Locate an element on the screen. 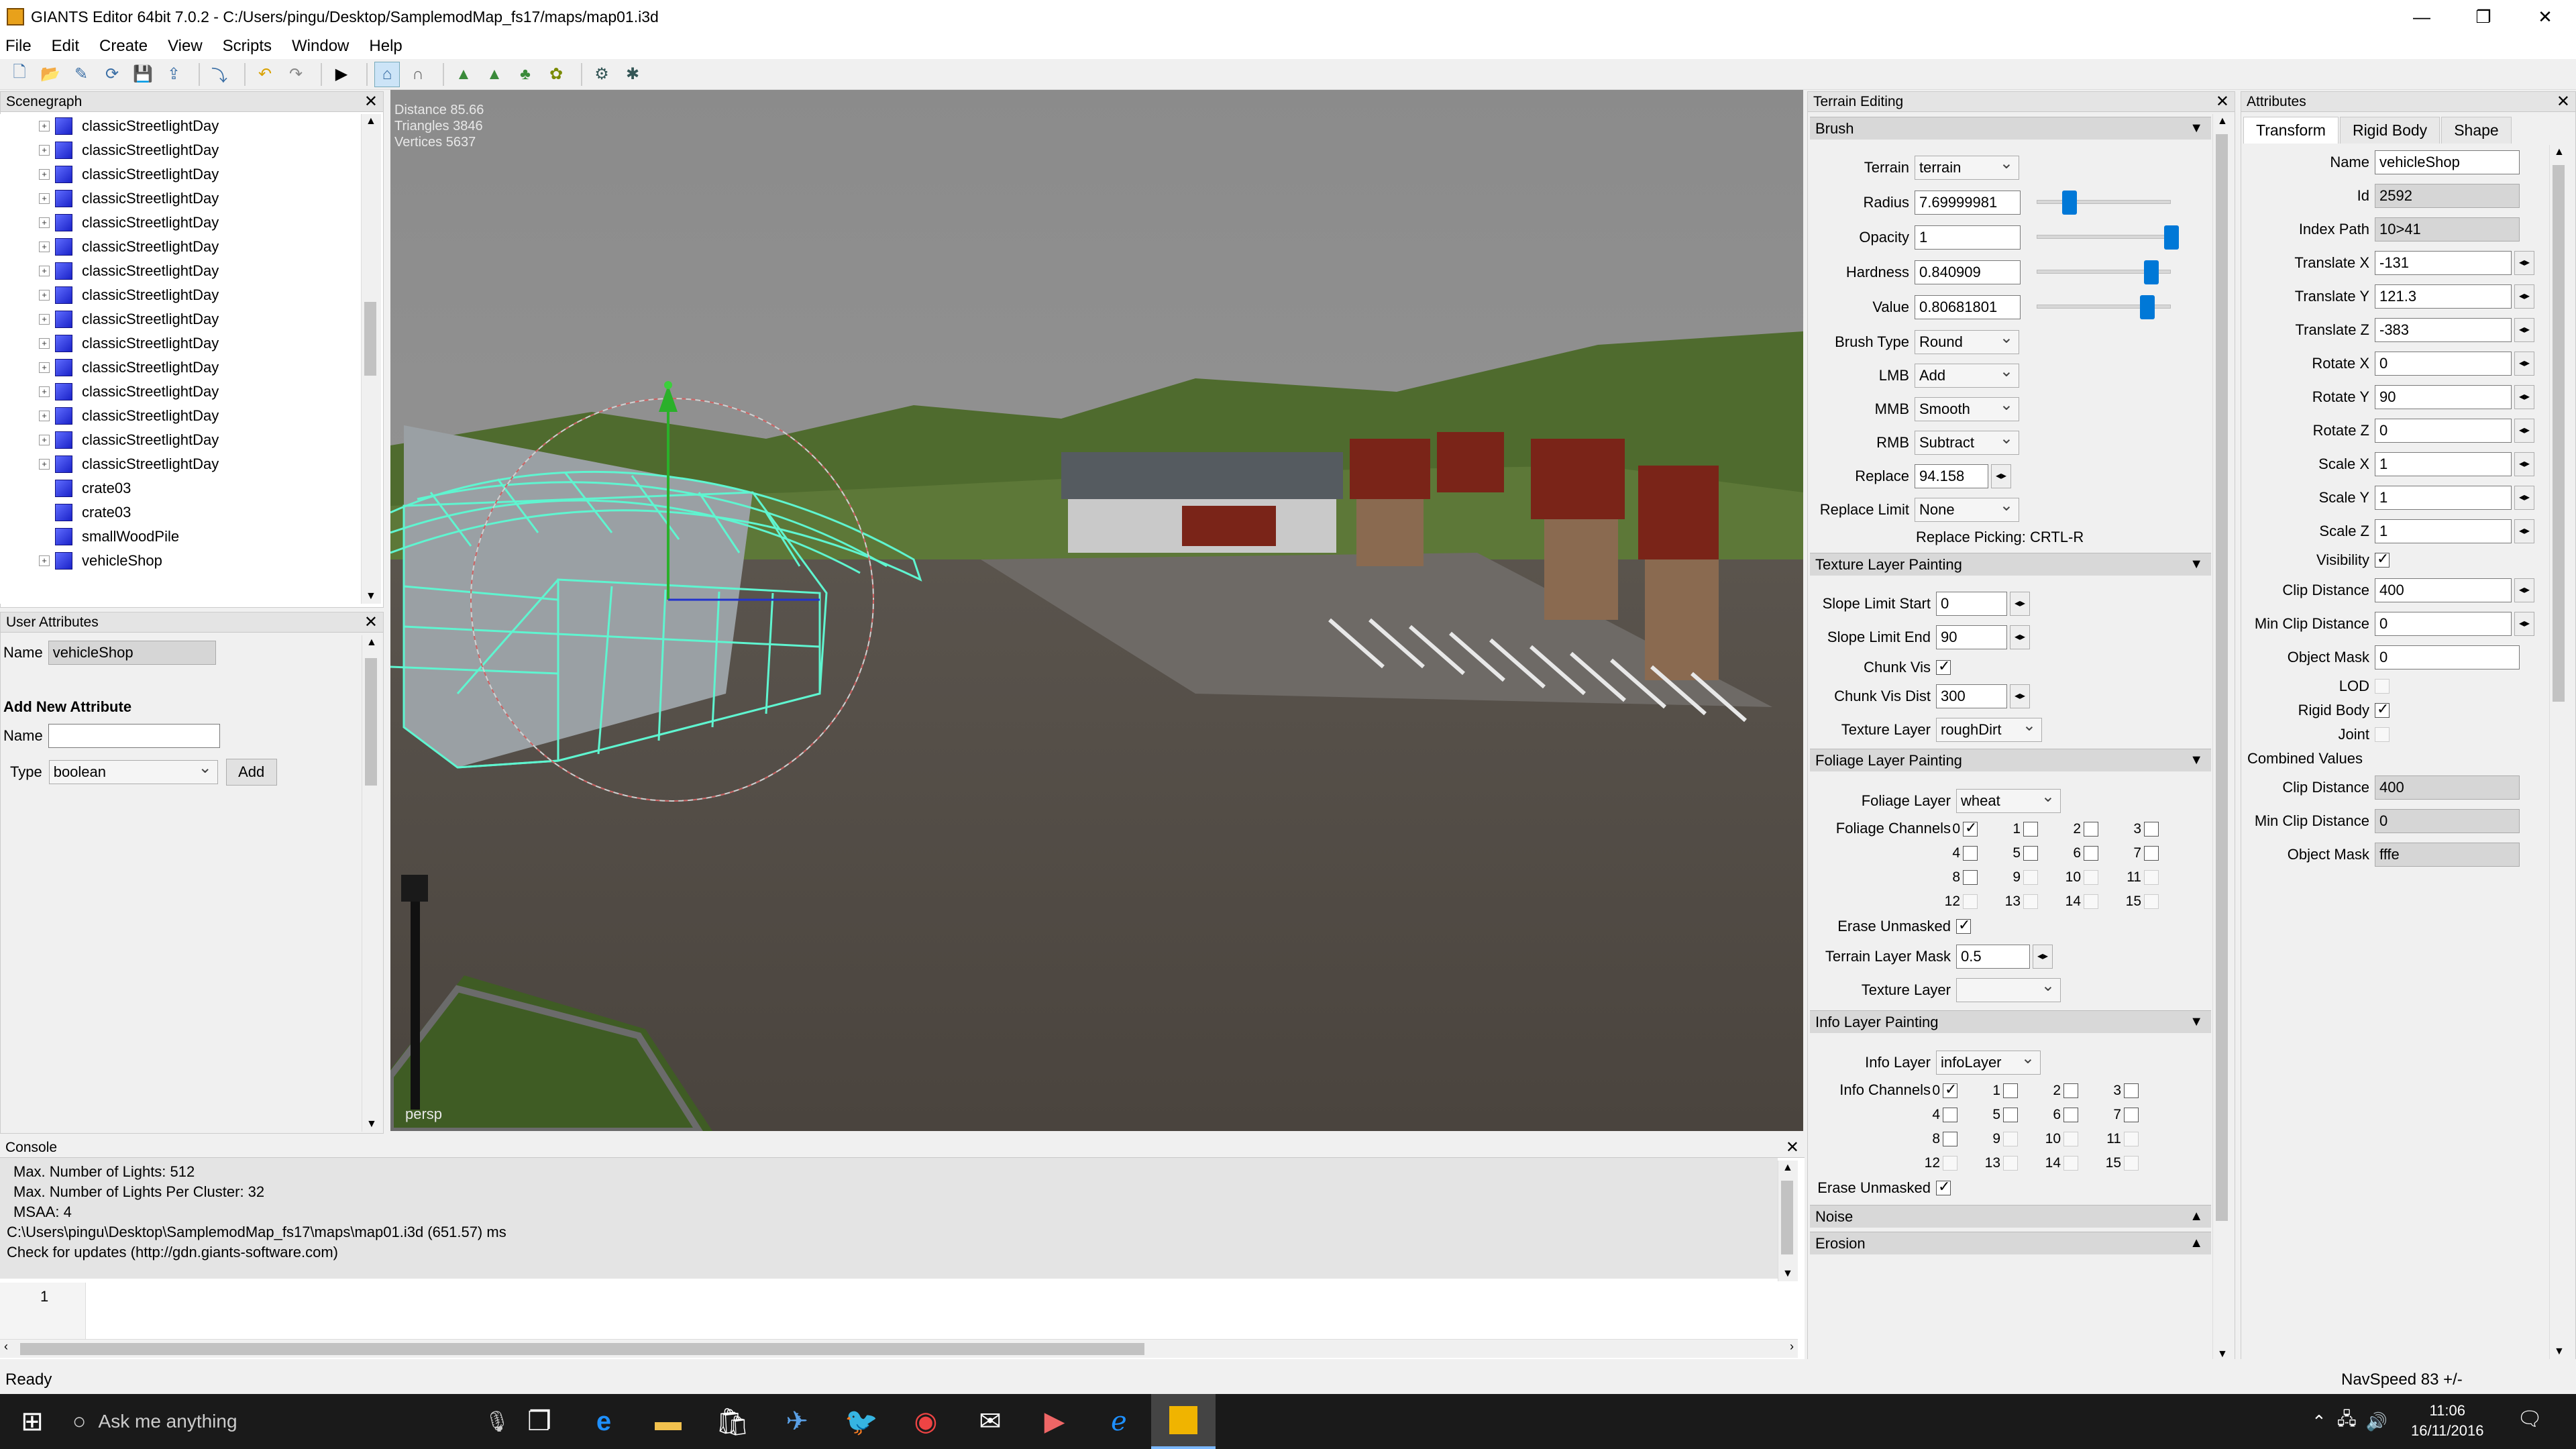 This screenshot has width=2576, height=1449. rotate-z-spinner: ◂▸ is located at coordinates (2524, 431).